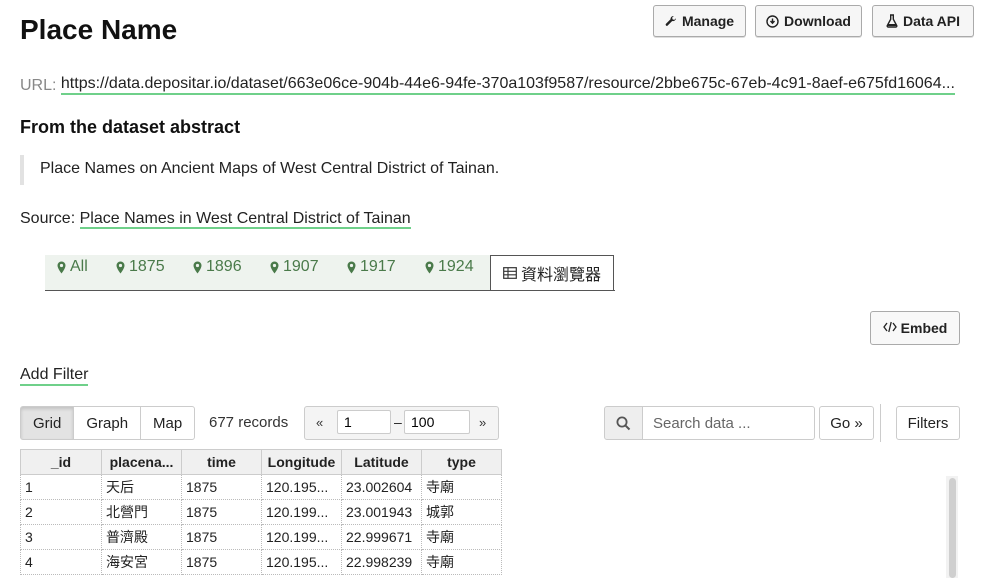 This screenshot has height=578, width=982. Describe the element at coordinates (48, 218) in the screenshot. I see `source-label: Source:` at that location.